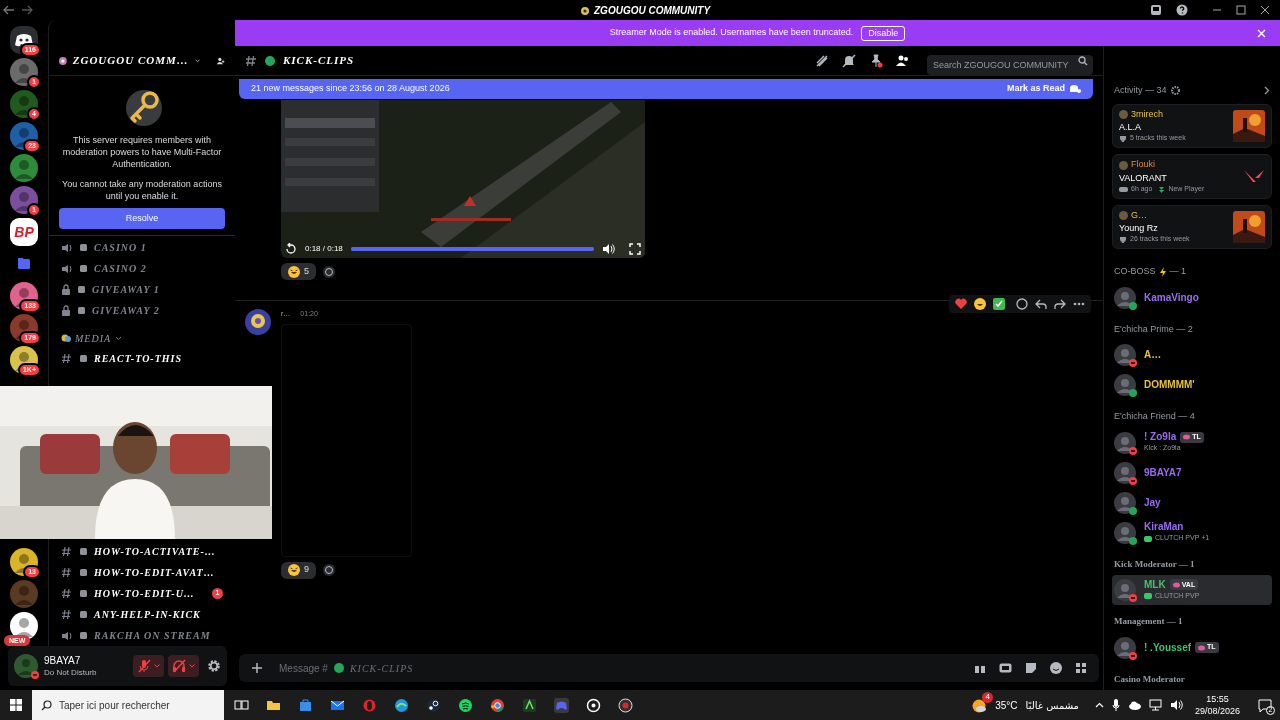  Describe the element at coordinates (635, 249) in the screenshot. I see `fullscreen-icon` at that location.